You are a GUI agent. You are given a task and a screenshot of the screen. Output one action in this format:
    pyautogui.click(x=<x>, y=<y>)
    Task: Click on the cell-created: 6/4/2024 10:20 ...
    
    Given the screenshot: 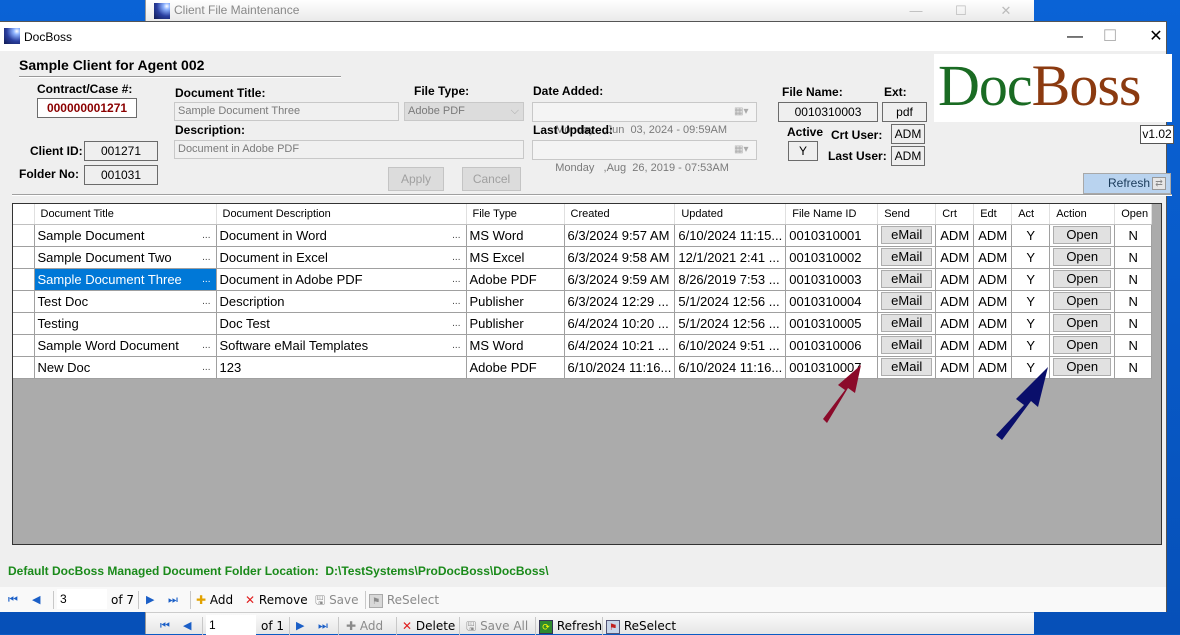 What is the action you would take?
    pyautogui.click(x=619, y=323)
    